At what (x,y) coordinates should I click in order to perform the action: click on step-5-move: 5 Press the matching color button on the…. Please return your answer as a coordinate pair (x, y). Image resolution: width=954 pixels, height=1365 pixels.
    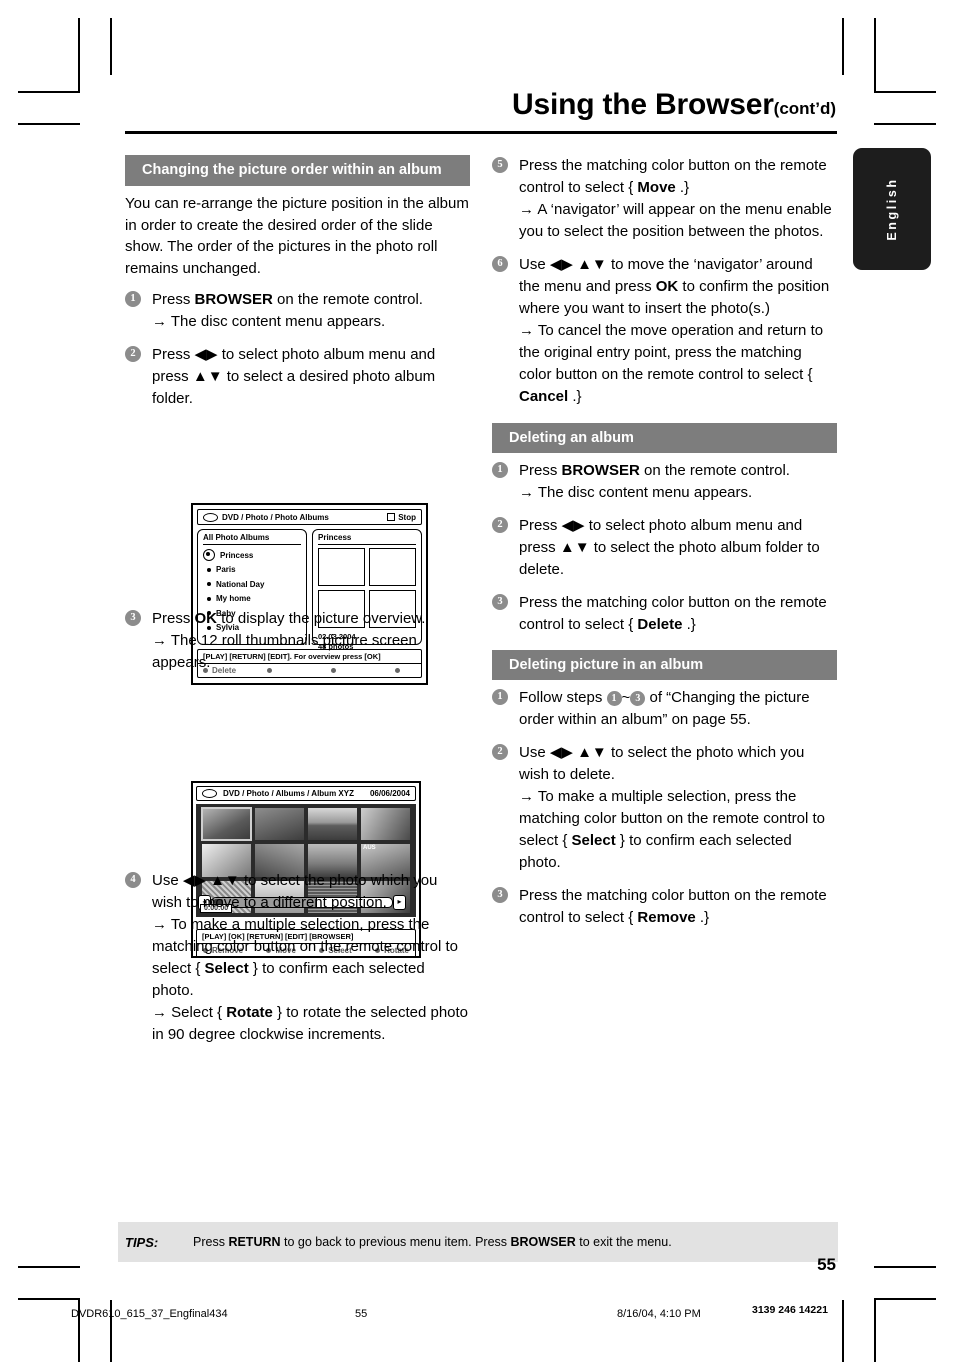
    Looking at the image, I should click on (664, 199).